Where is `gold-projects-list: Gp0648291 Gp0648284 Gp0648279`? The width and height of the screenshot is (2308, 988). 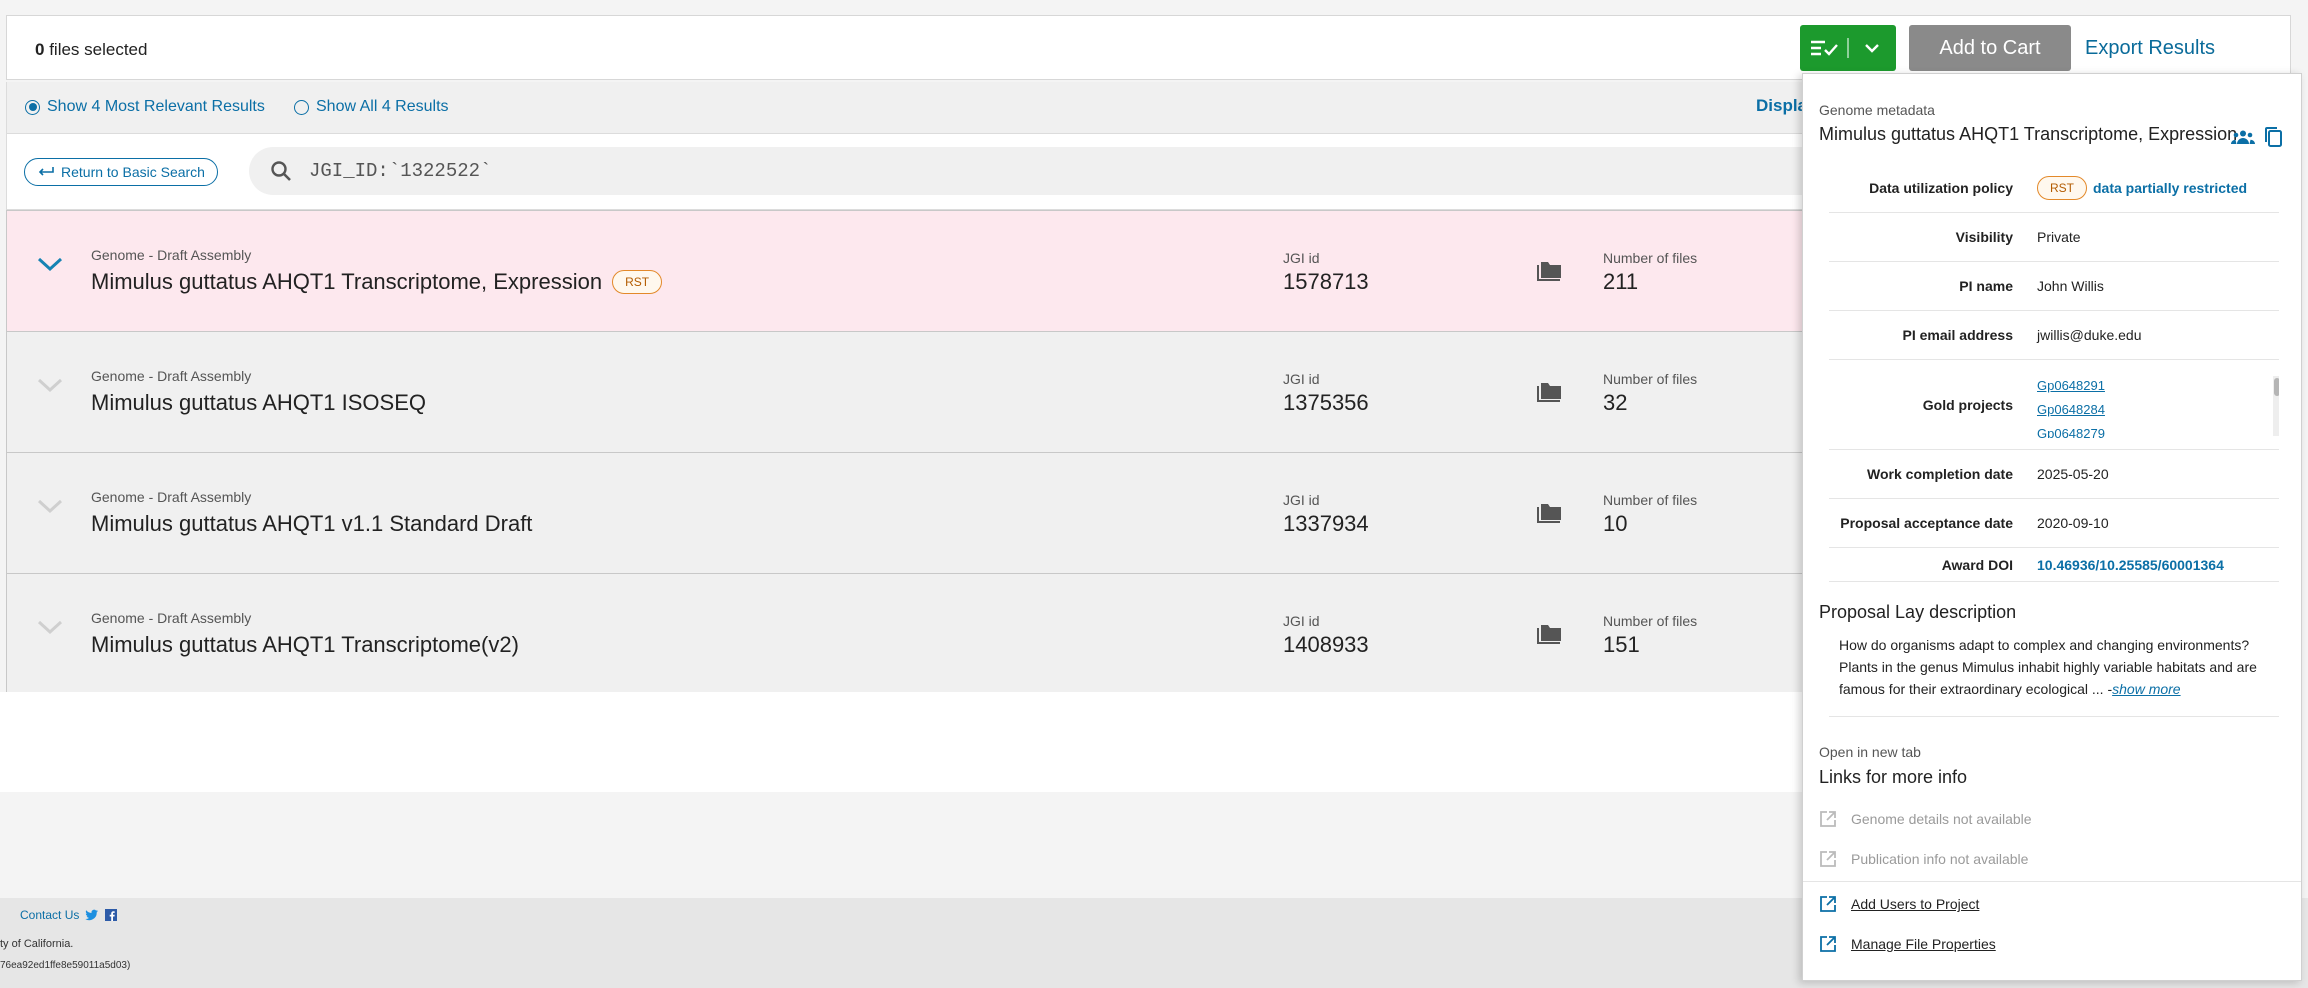 gold-projects-list: Gp0648291 Gp0648284 Gp0648279 is located at coordinates (2158, 405).